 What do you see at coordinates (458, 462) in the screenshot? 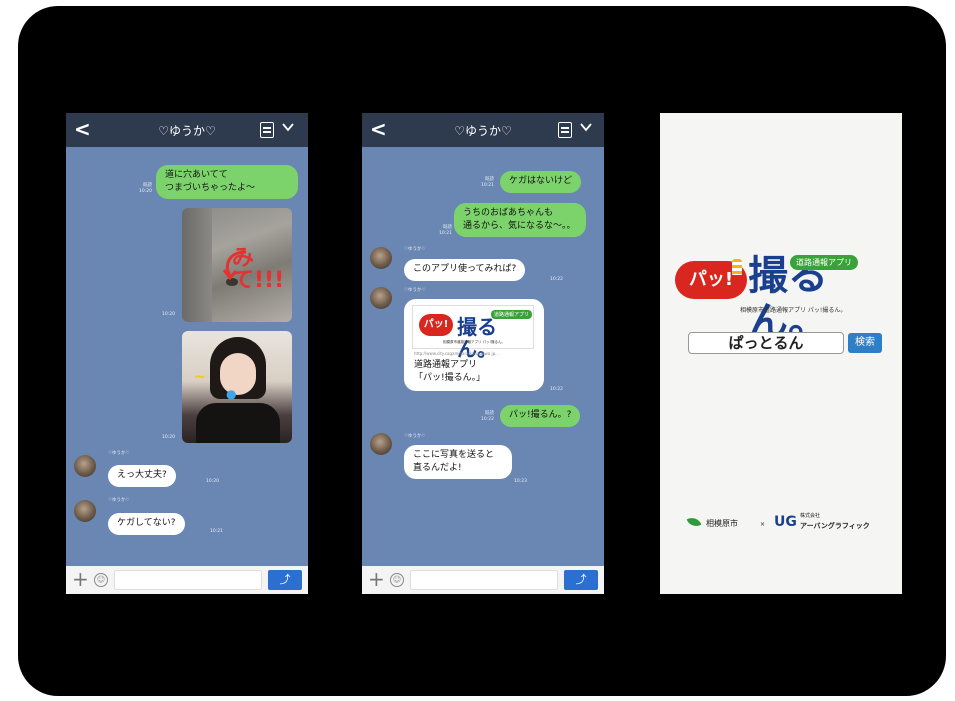
I see `received-message: ここに写真を送ると 直るんだよ!` at bounding box center [458, 462].